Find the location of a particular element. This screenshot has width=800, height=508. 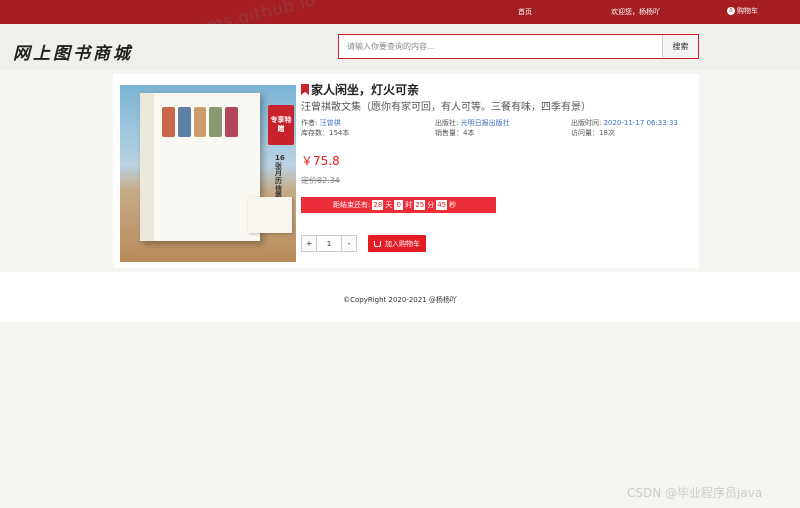

visits-info: 访问量：18次 is located at coordinates (593, 133).